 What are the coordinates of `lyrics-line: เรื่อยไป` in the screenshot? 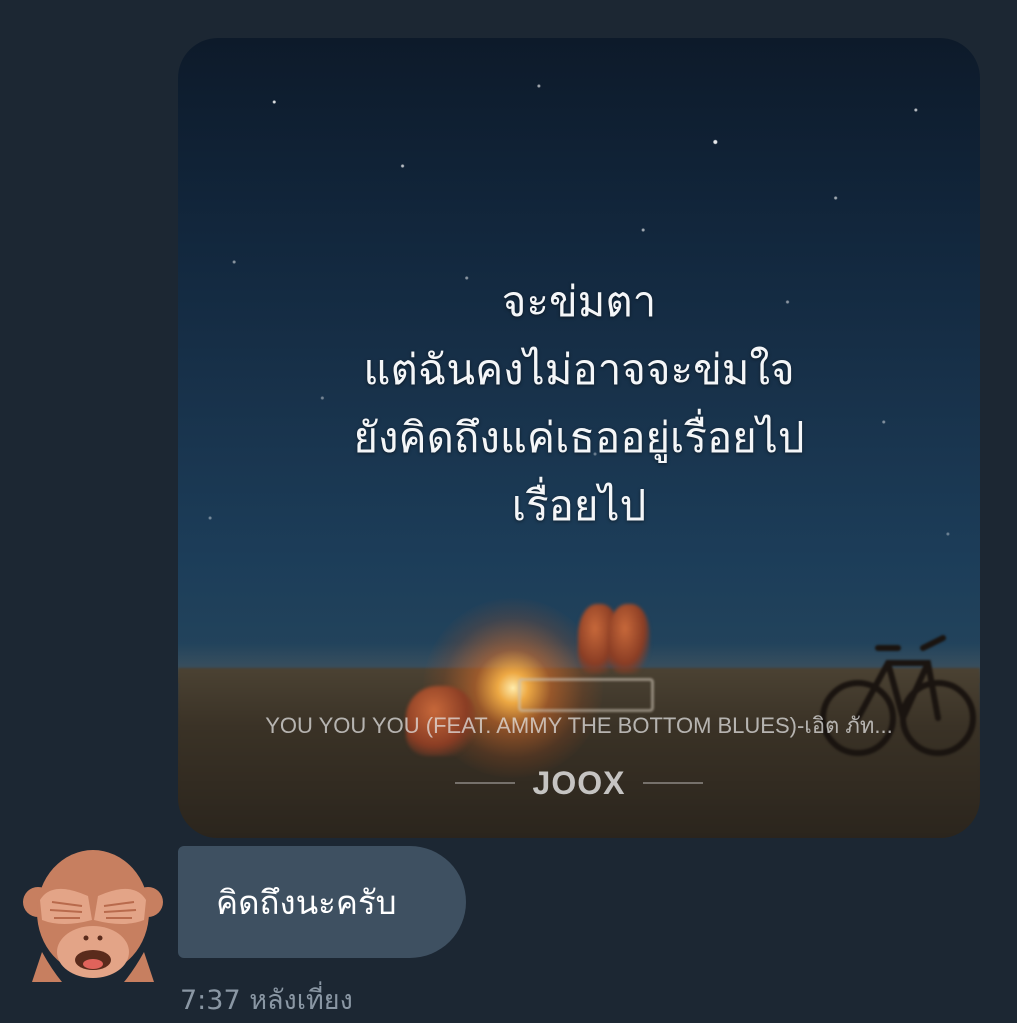 It's located at (579, 505).